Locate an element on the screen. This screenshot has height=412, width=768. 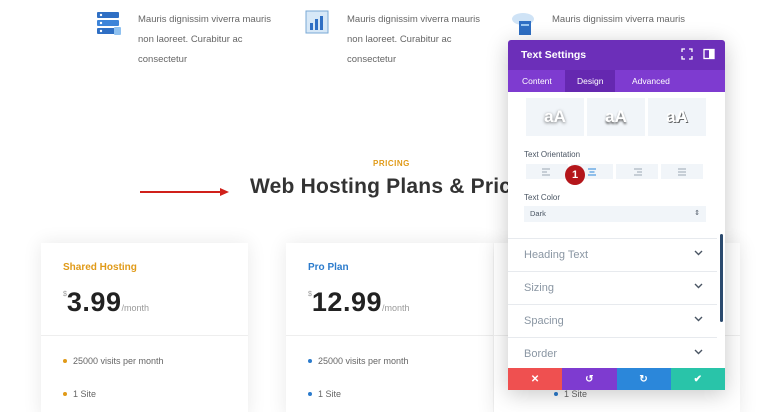
chart-icon is located at coordinates (318, 23).